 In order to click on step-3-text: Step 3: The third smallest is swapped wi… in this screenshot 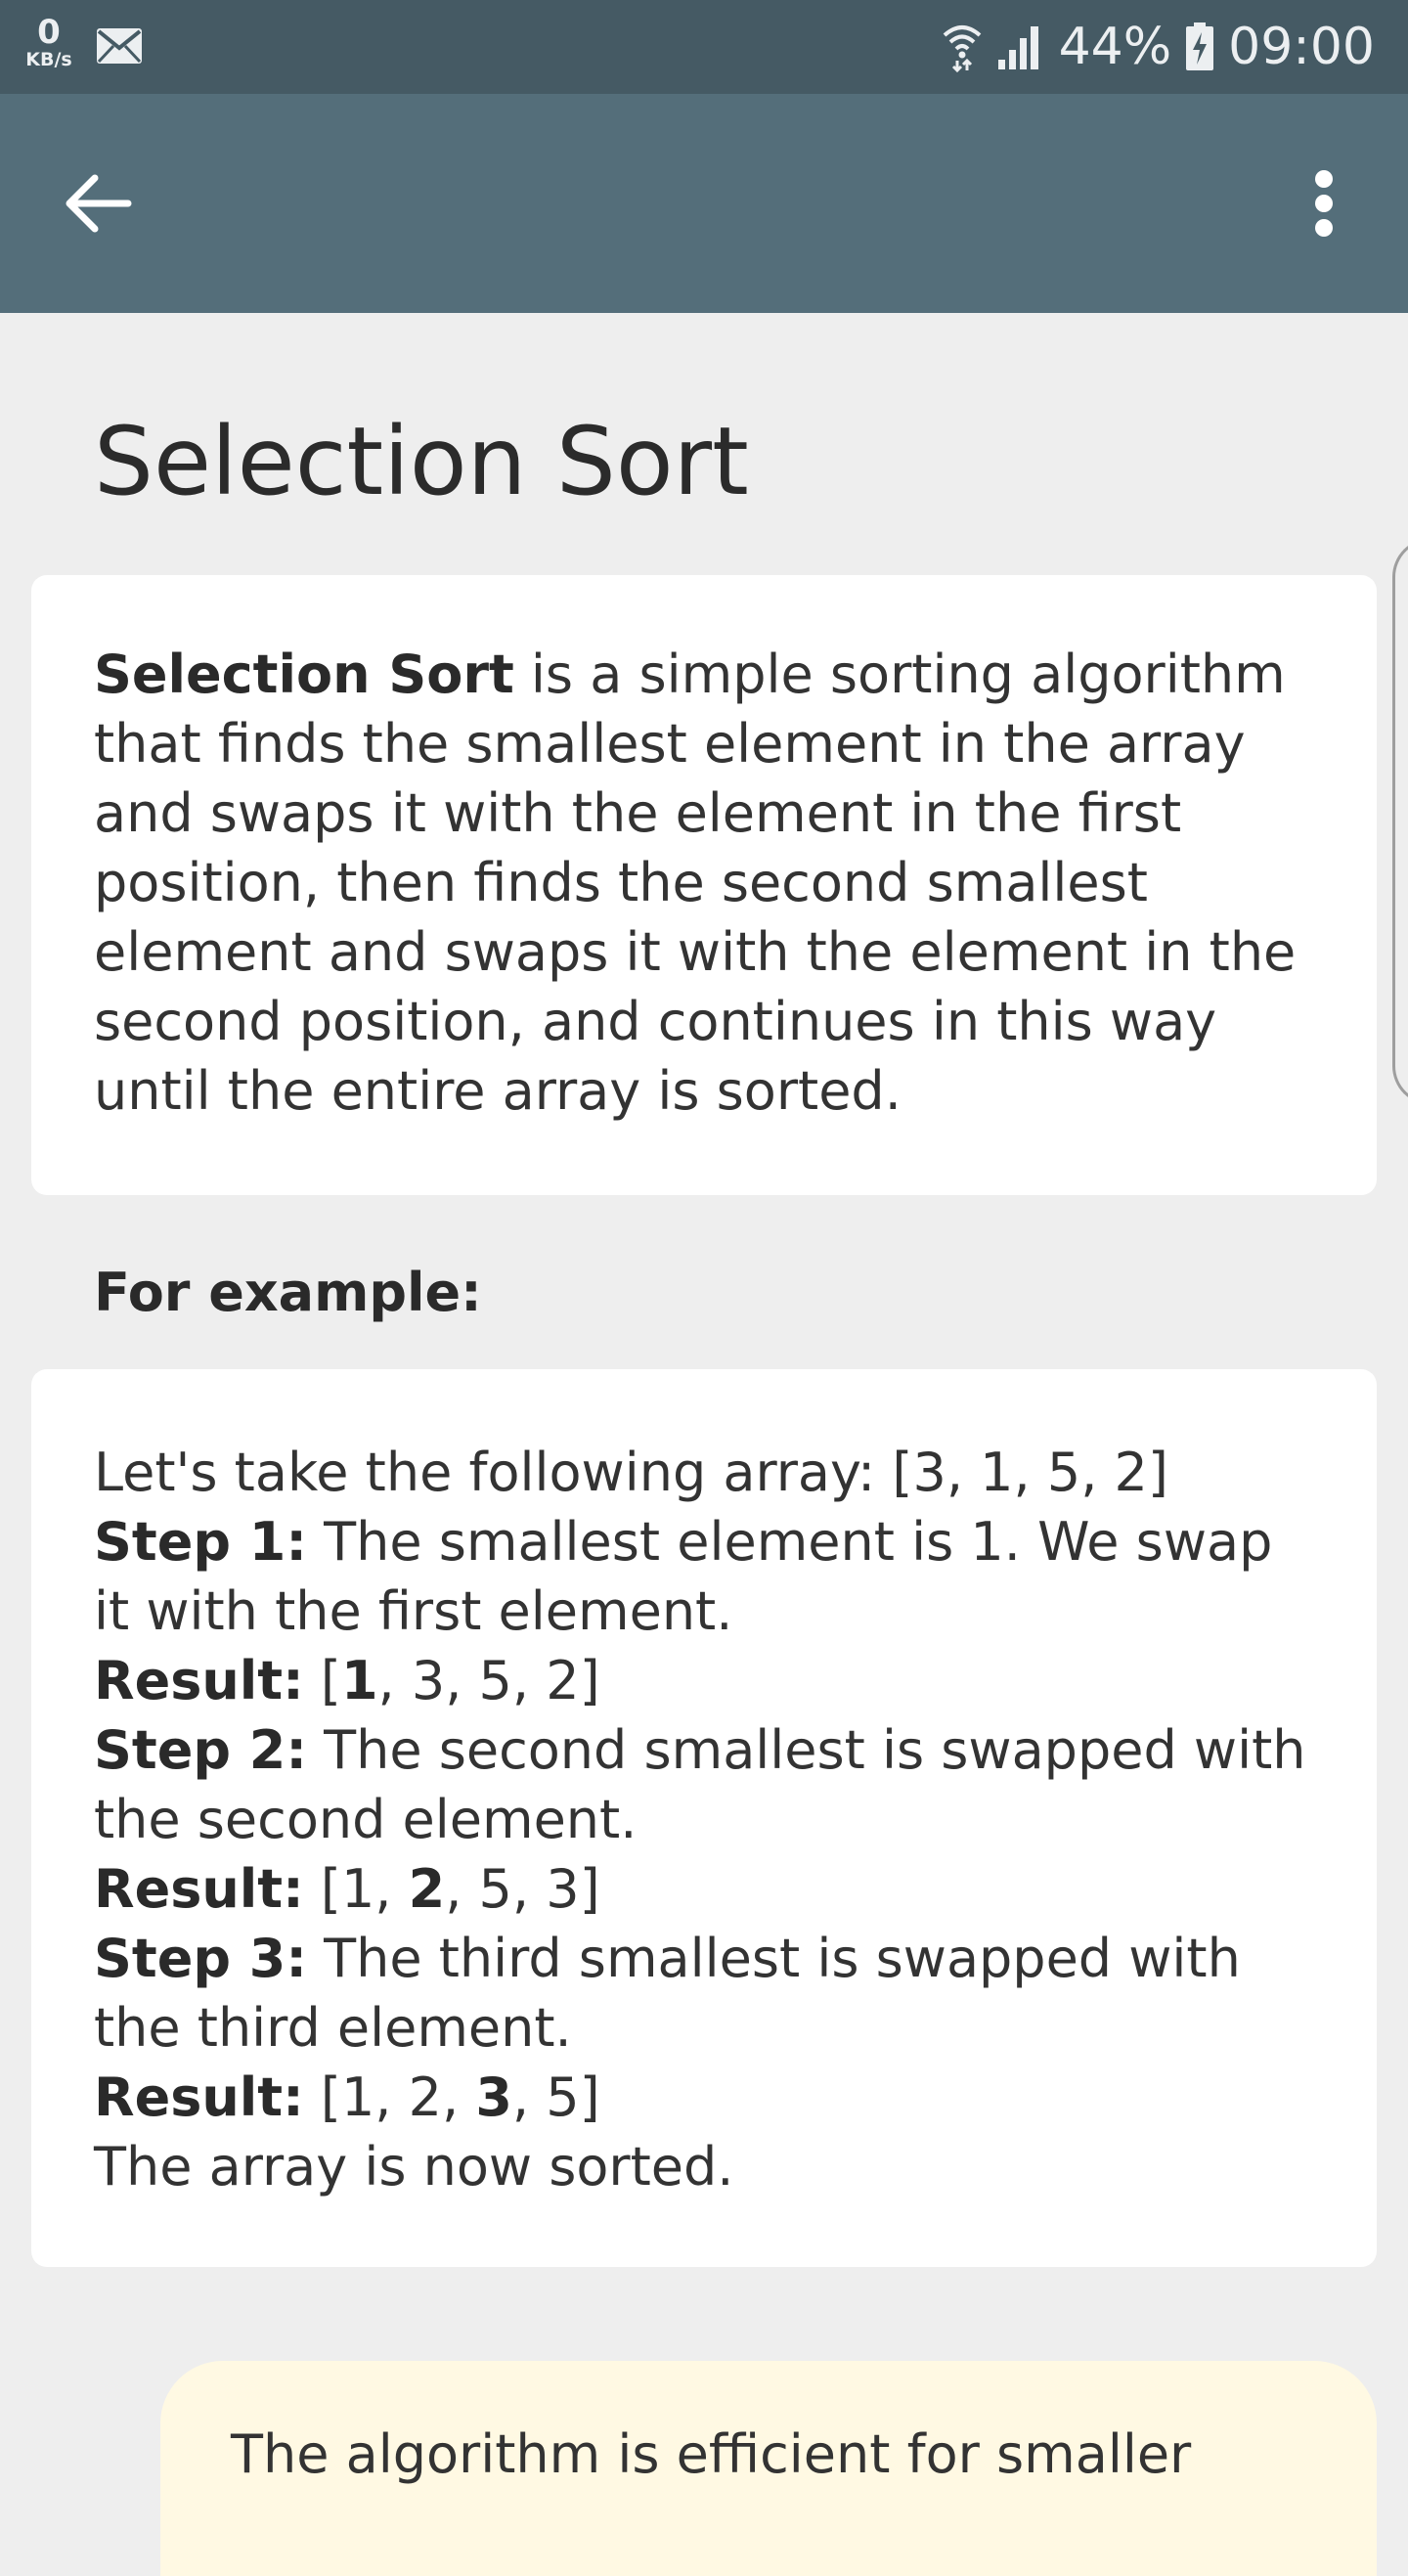, I will do `click(704, 1994)`.